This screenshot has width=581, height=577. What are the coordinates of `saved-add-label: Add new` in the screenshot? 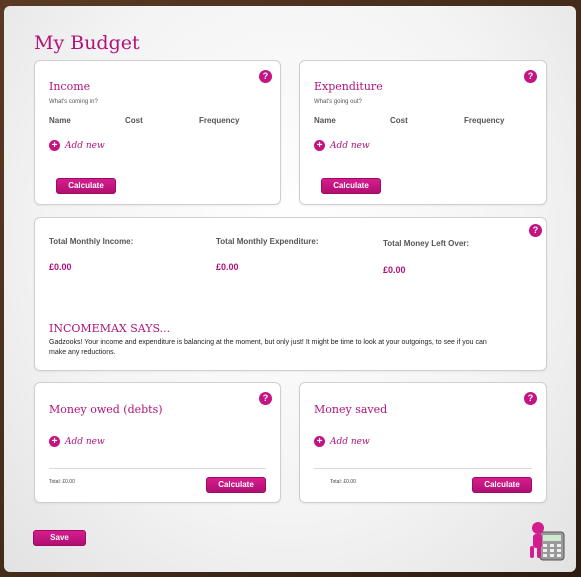 It's located at (350, 441).